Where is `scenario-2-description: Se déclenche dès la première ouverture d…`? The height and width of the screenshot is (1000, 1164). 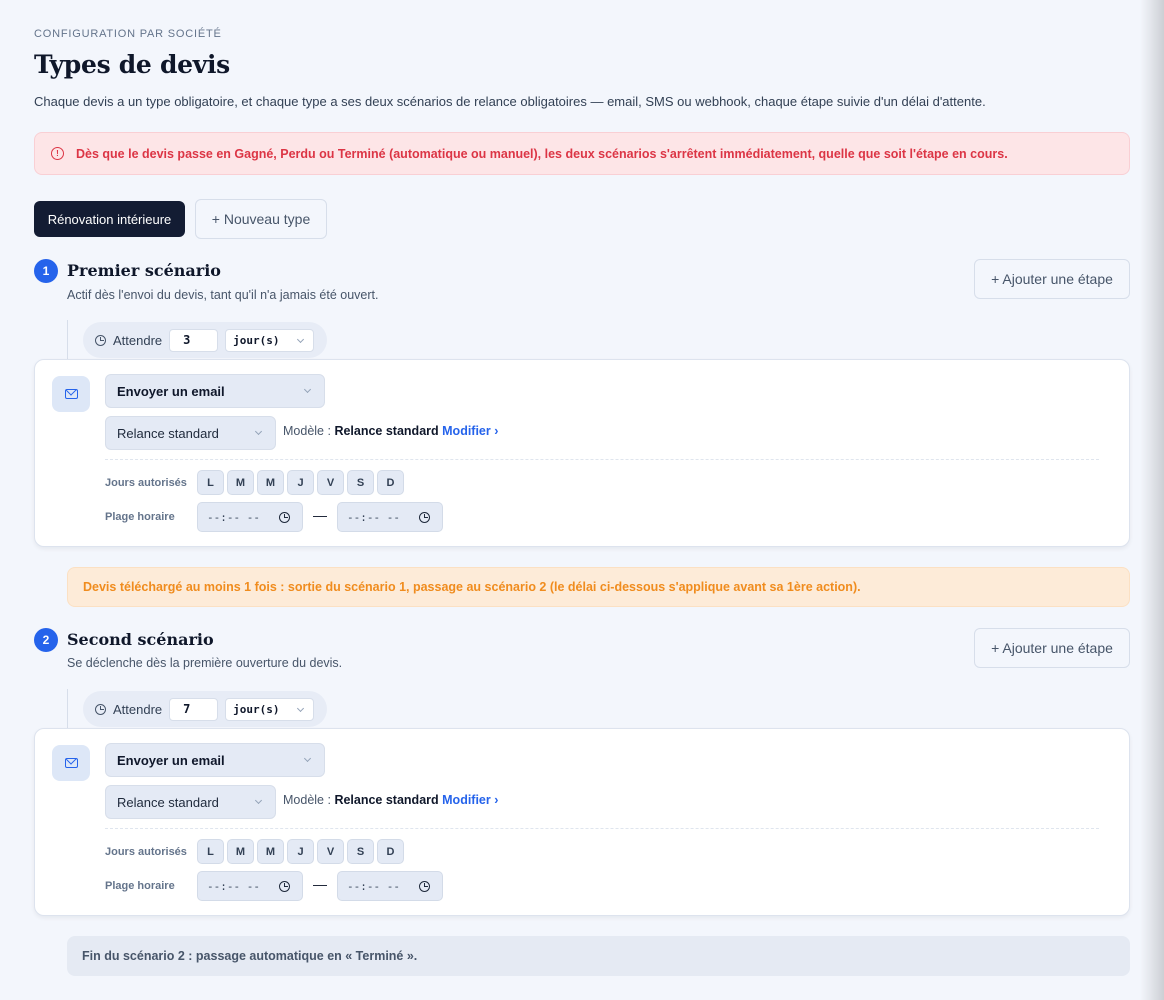 scenario-2-description: Se déclenche dès la première ouverture d… is located at coordinates (205, 663).